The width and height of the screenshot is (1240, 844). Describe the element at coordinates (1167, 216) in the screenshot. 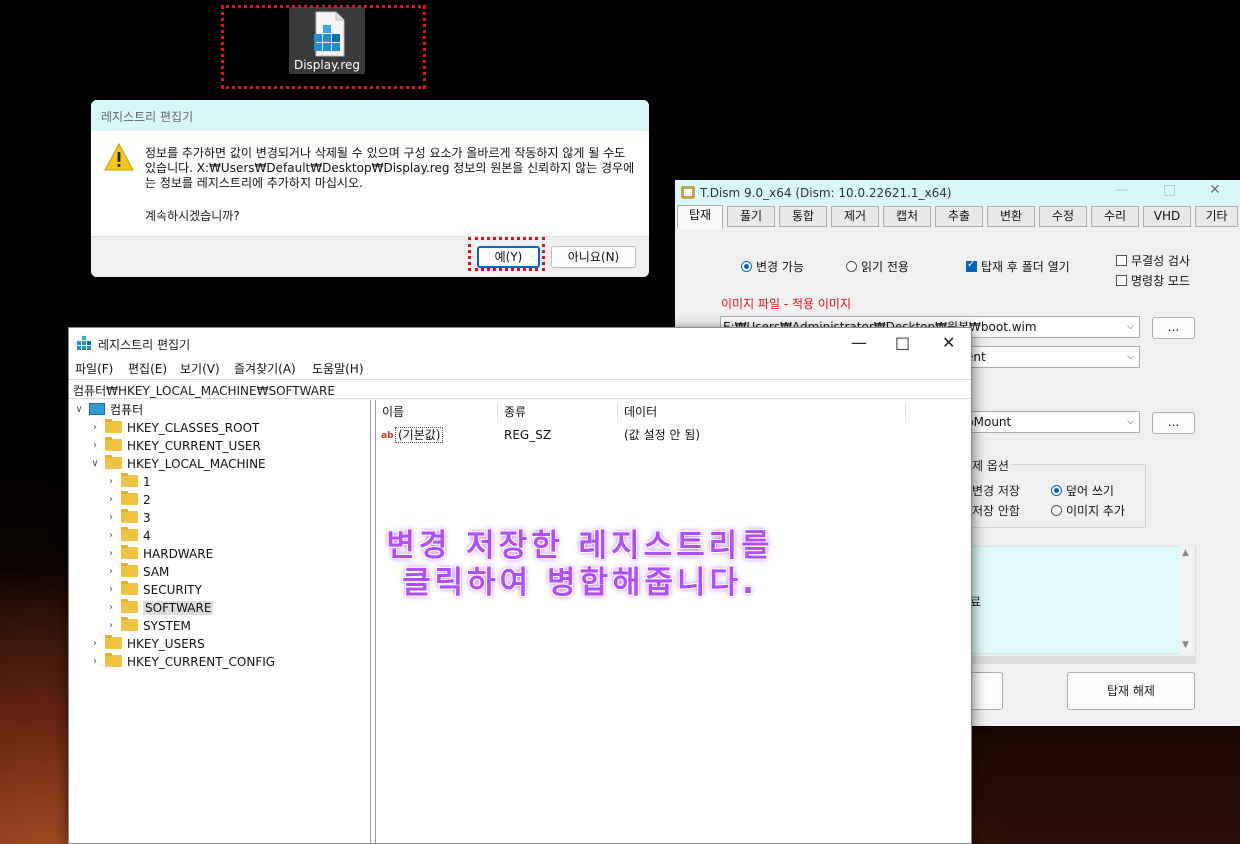

I see `tab-vhd: VHD` at that location.